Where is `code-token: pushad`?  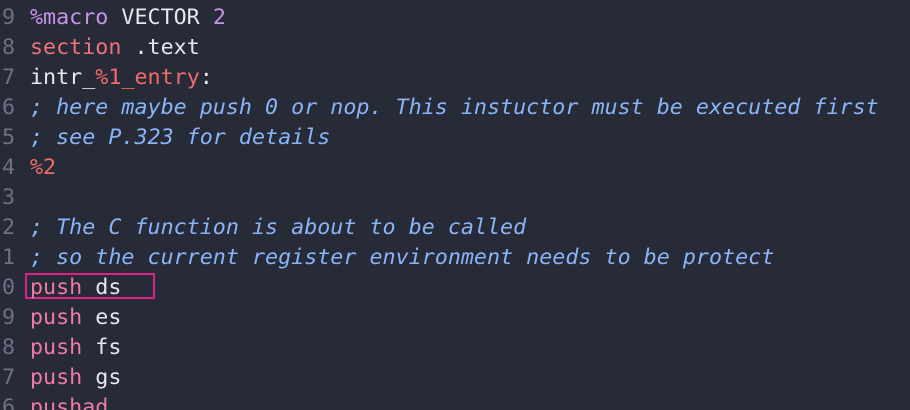
code-token: pushad is located at coordinates (69, 402).